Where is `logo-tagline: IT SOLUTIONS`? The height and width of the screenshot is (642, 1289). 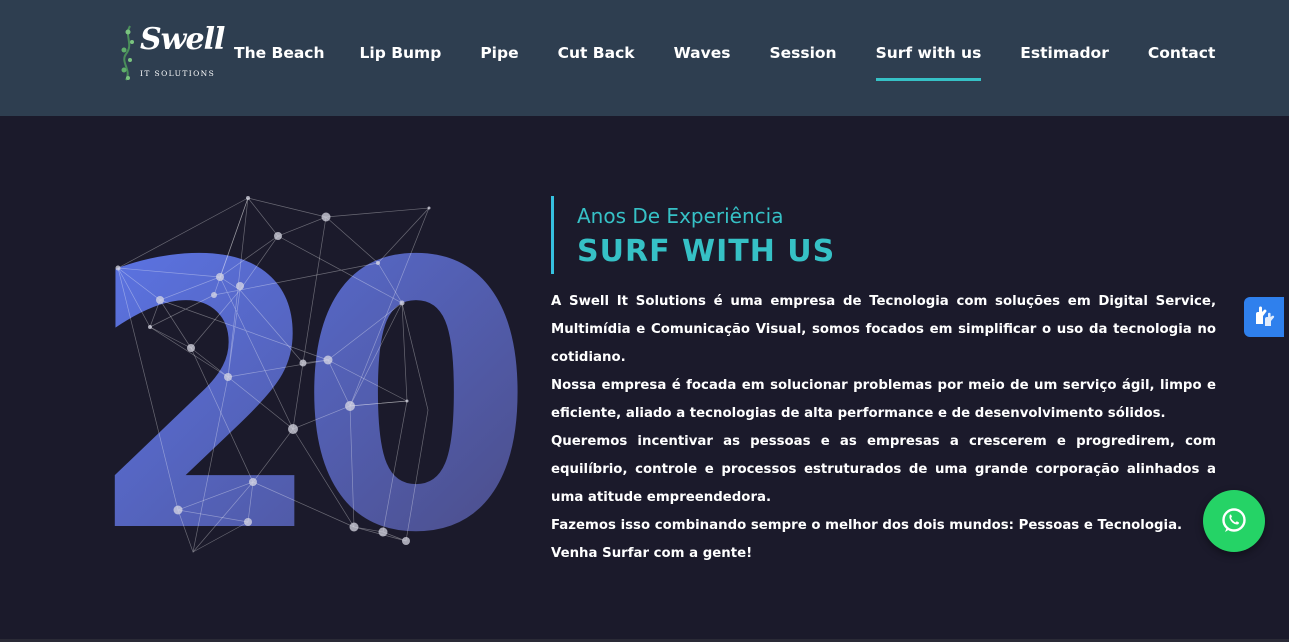 logo-tagline: IT SOLUTIONS is located at coordinates (178, 73).